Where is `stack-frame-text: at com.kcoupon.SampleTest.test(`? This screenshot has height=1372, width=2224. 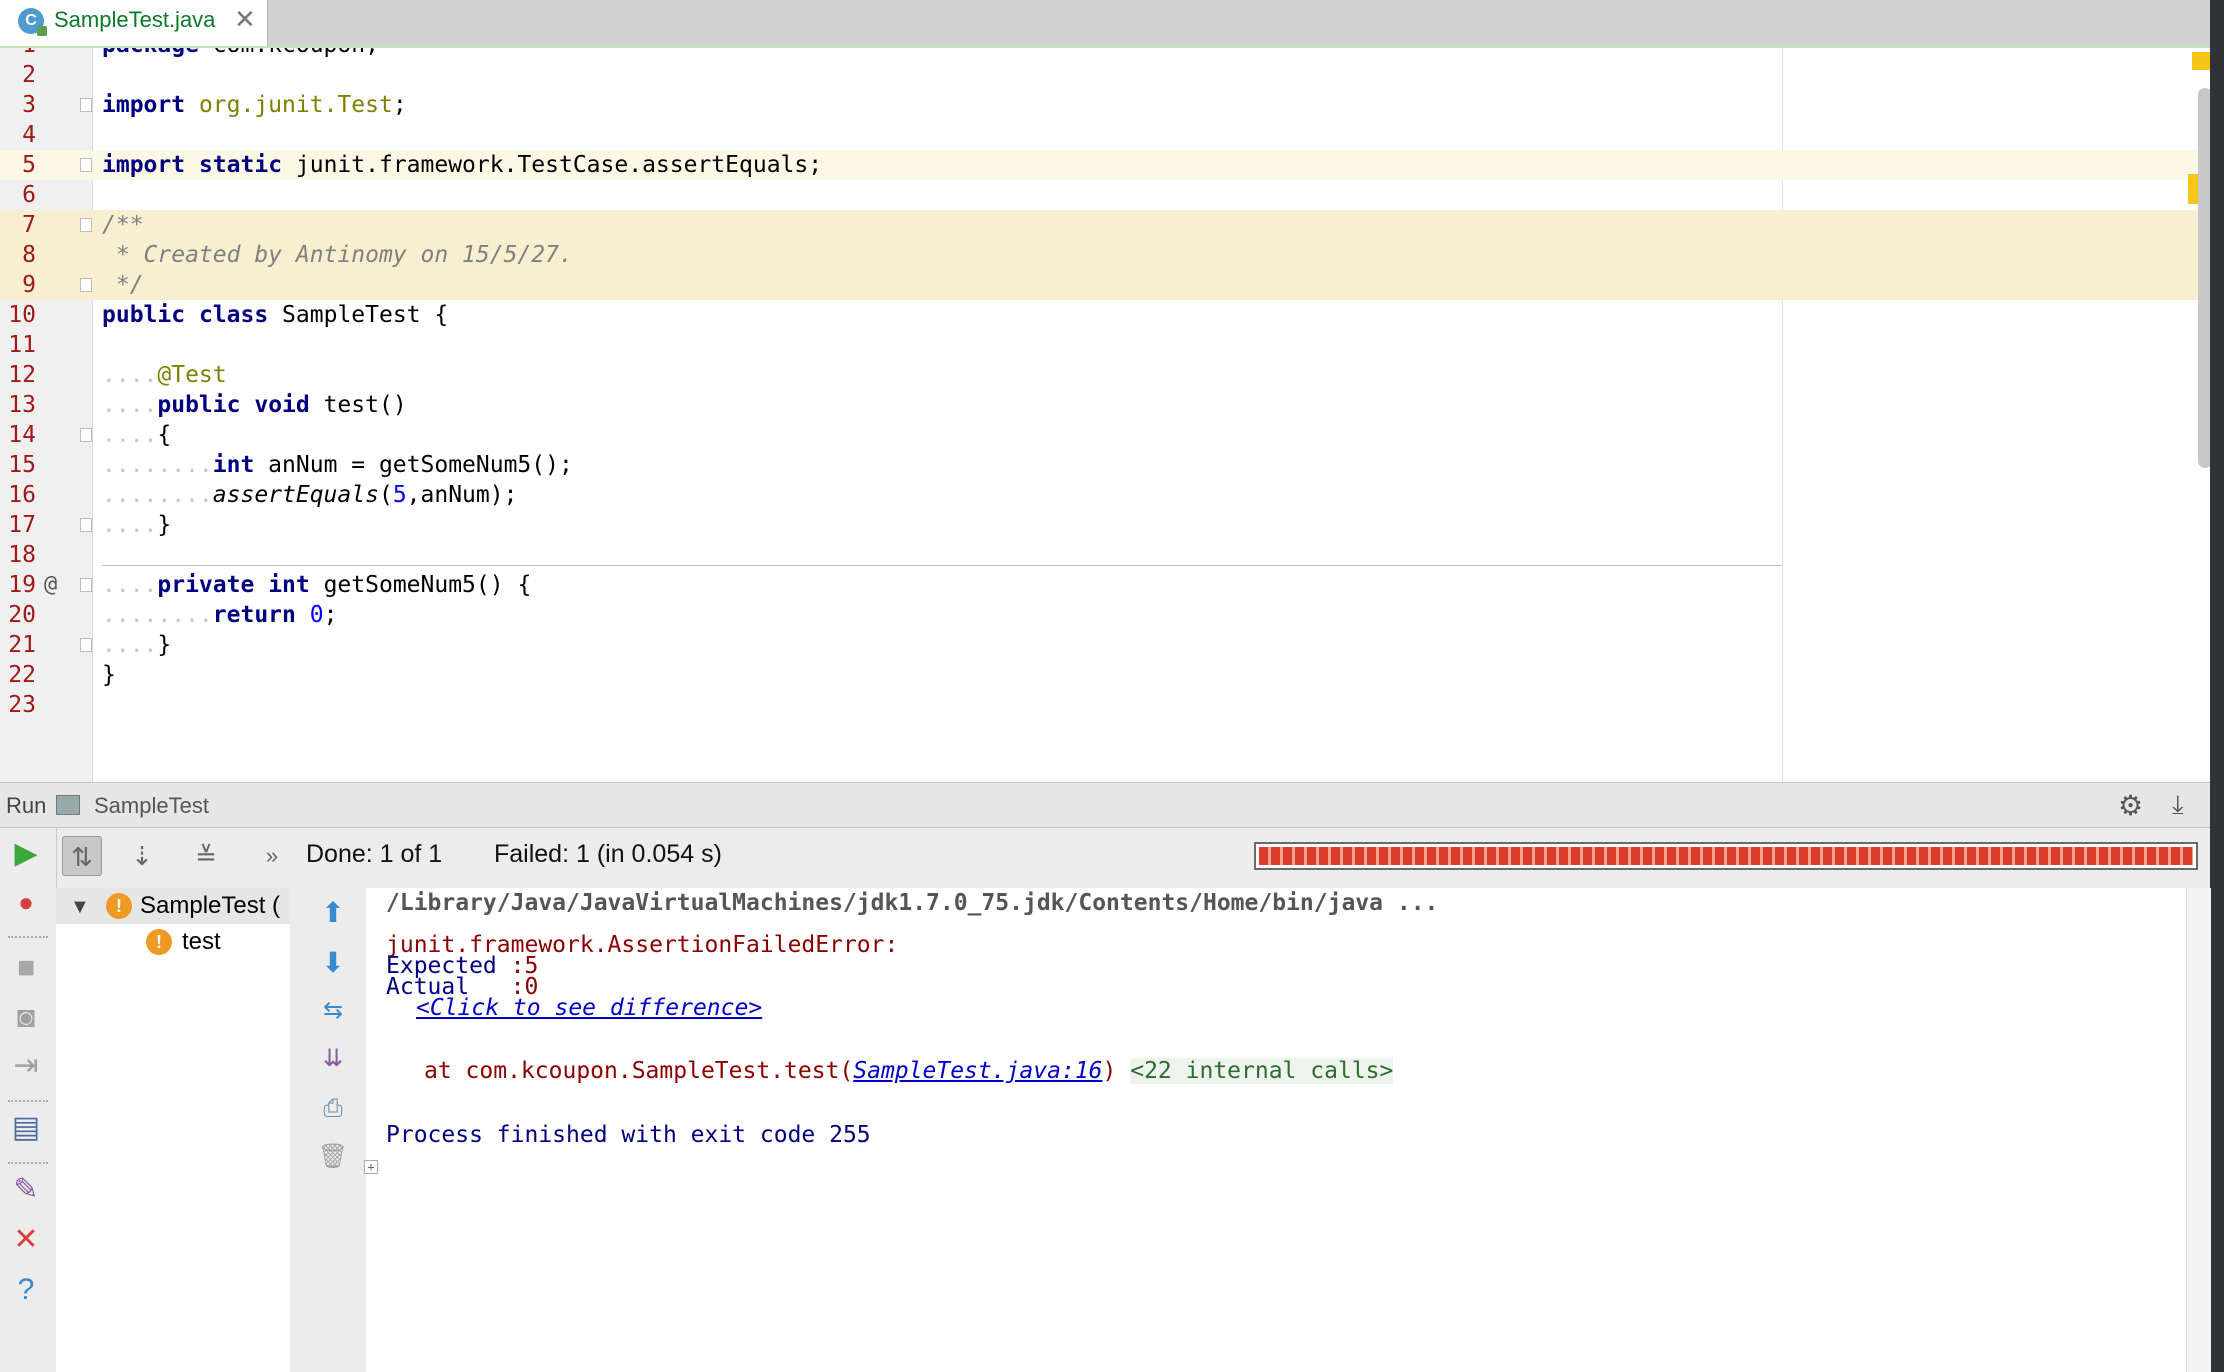
stack-frame-text: at com.kcoupon.SampleTest.test( is located at coordinates (639, 1071).